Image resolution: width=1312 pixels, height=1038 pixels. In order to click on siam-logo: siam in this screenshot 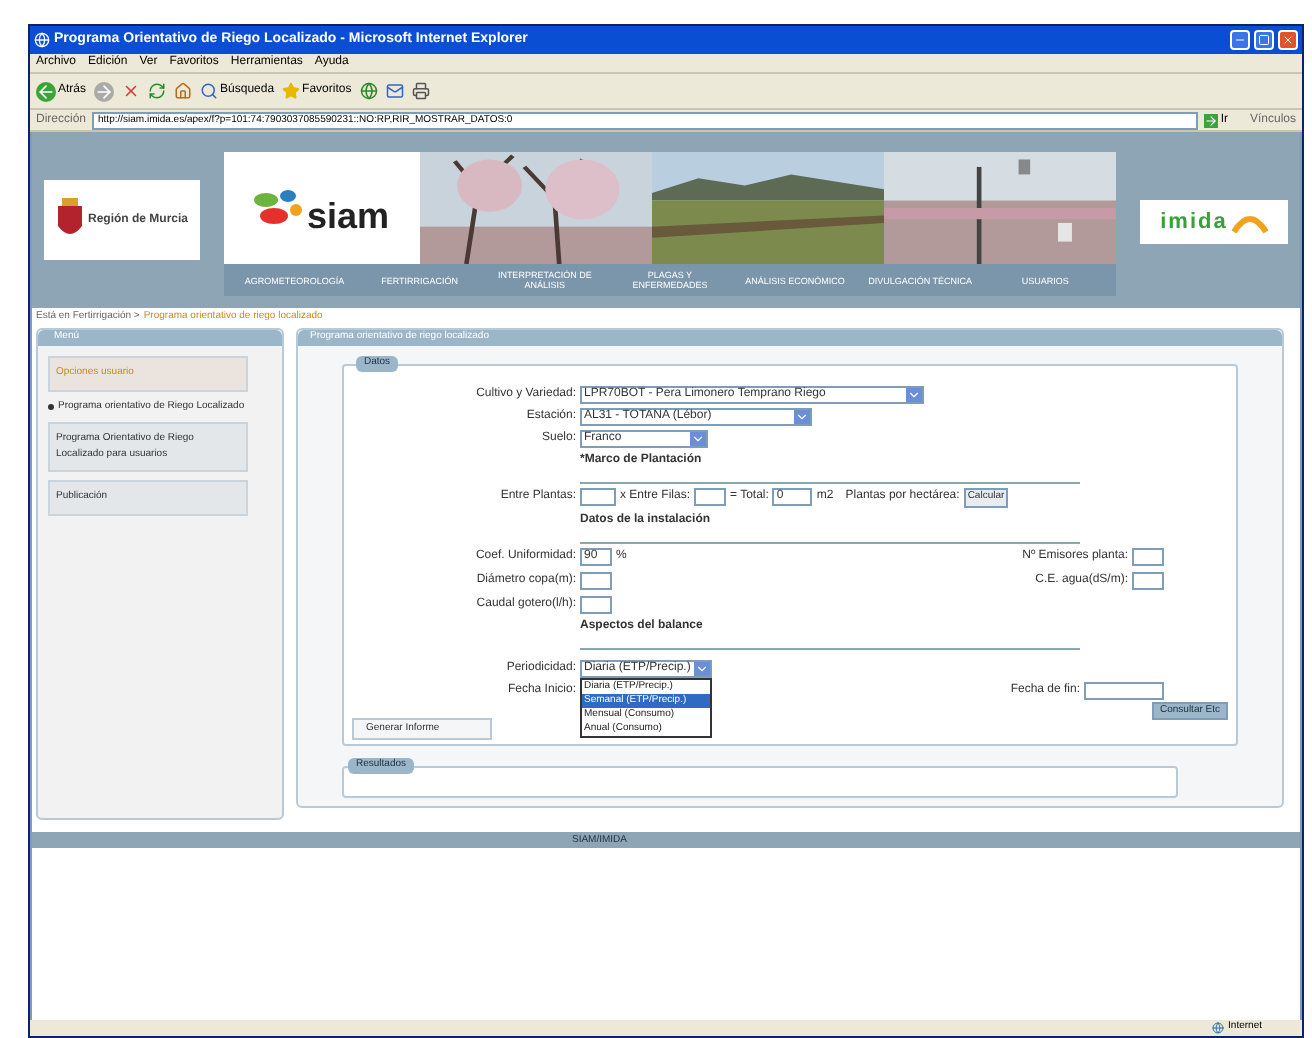, I will do `click(322, 208)`.